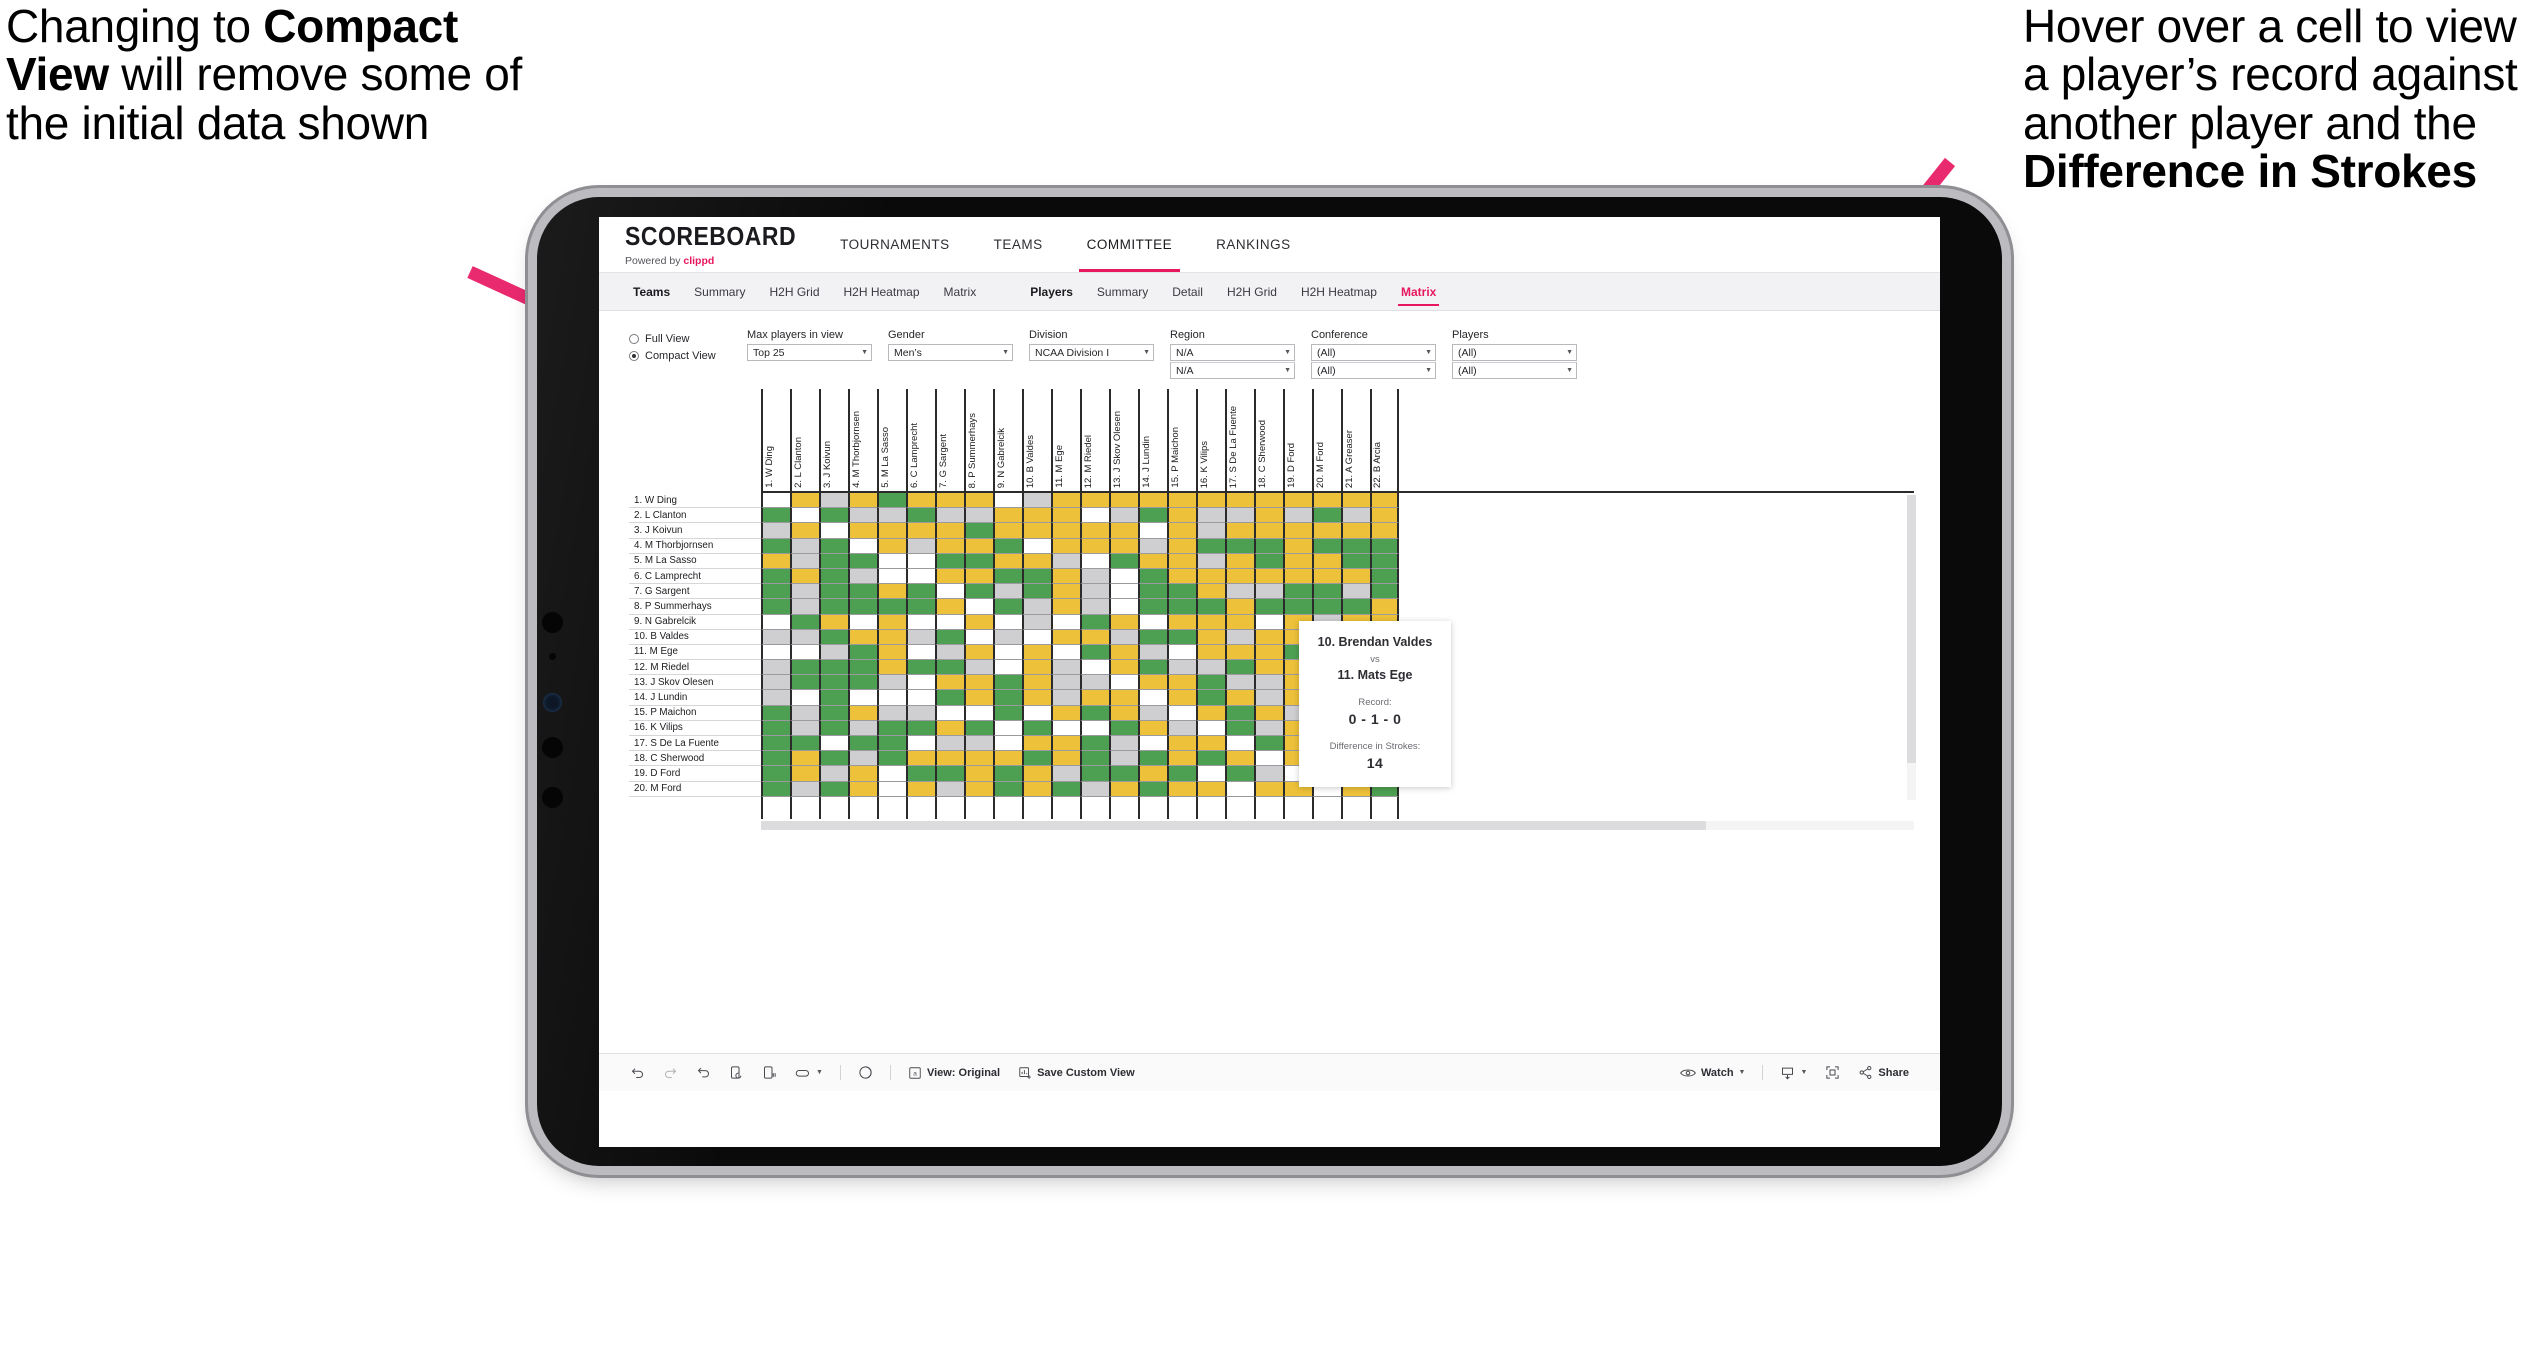 The height and width of the screenshot is (1356, 2521). Describe the element at coordinates (954, 1073) in the screenshot. I see `view-original-button: a View: Original` at that location.